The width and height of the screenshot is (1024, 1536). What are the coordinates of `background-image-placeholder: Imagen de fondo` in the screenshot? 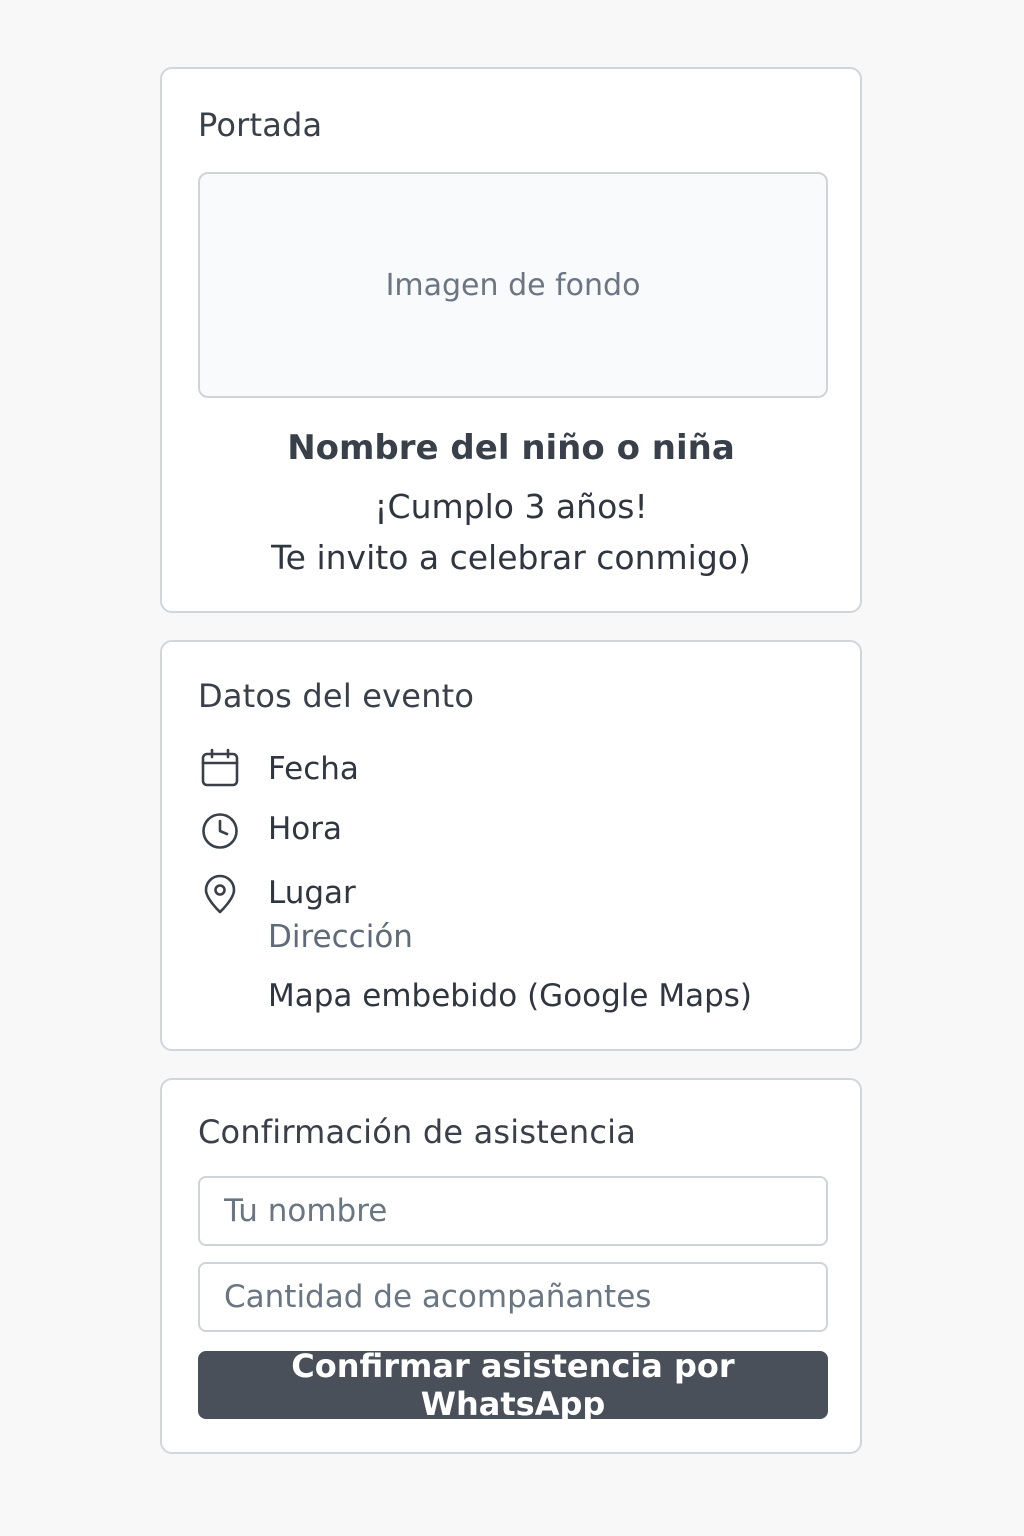 It's located at (513, 285).